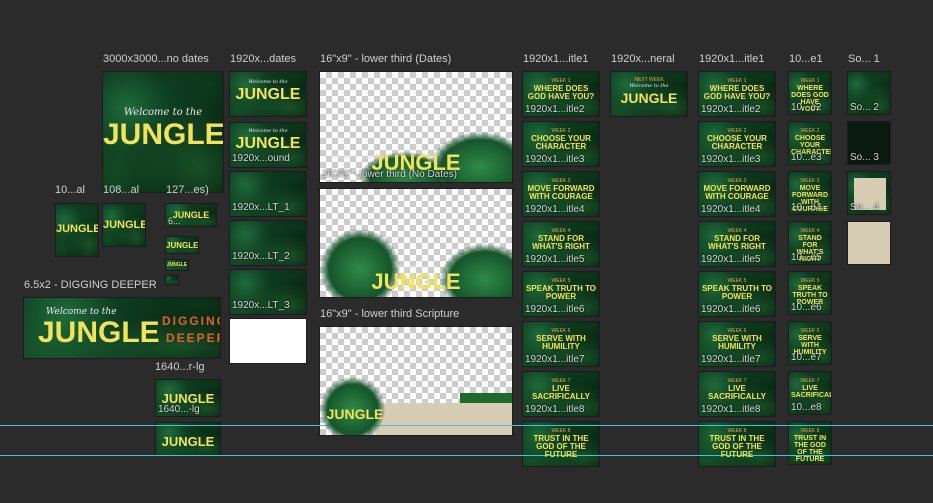 This screenshot has height=503, width=933. What do you see at coordinates (179, 409) in the screenshot?
I see `artboard-label: 1640...-lg` at bounding box center [179, 409].